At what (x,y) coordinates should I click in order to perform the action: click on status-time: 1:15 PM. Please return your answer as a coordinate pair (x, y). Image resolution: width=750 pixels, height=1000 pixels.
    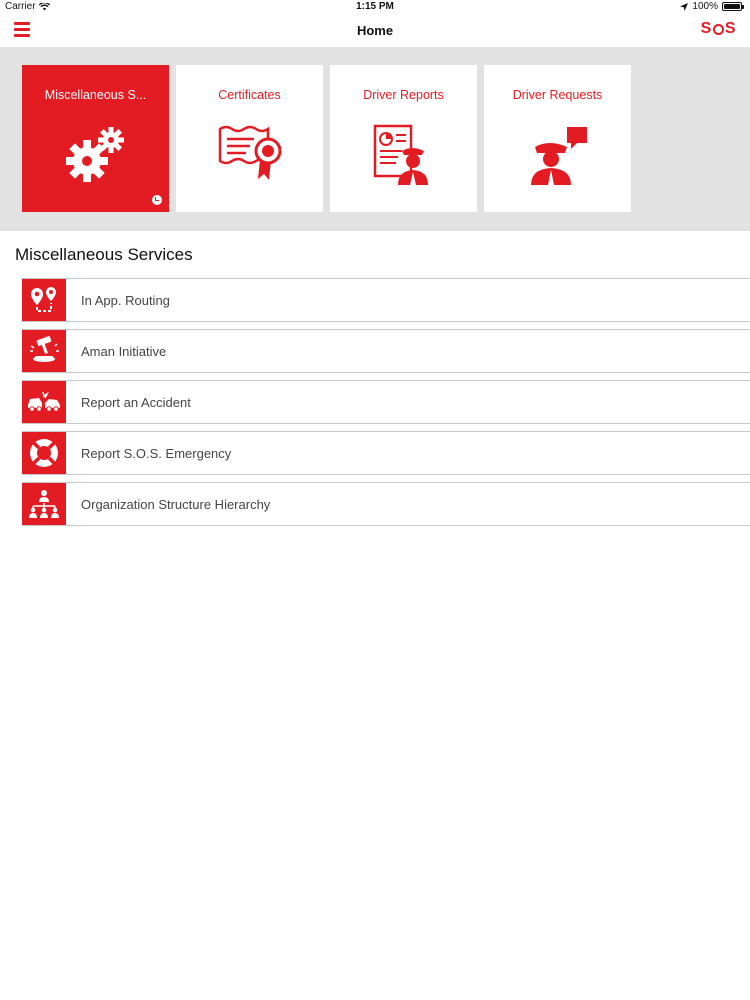
    Looking at the image, I should click on (375, 6).